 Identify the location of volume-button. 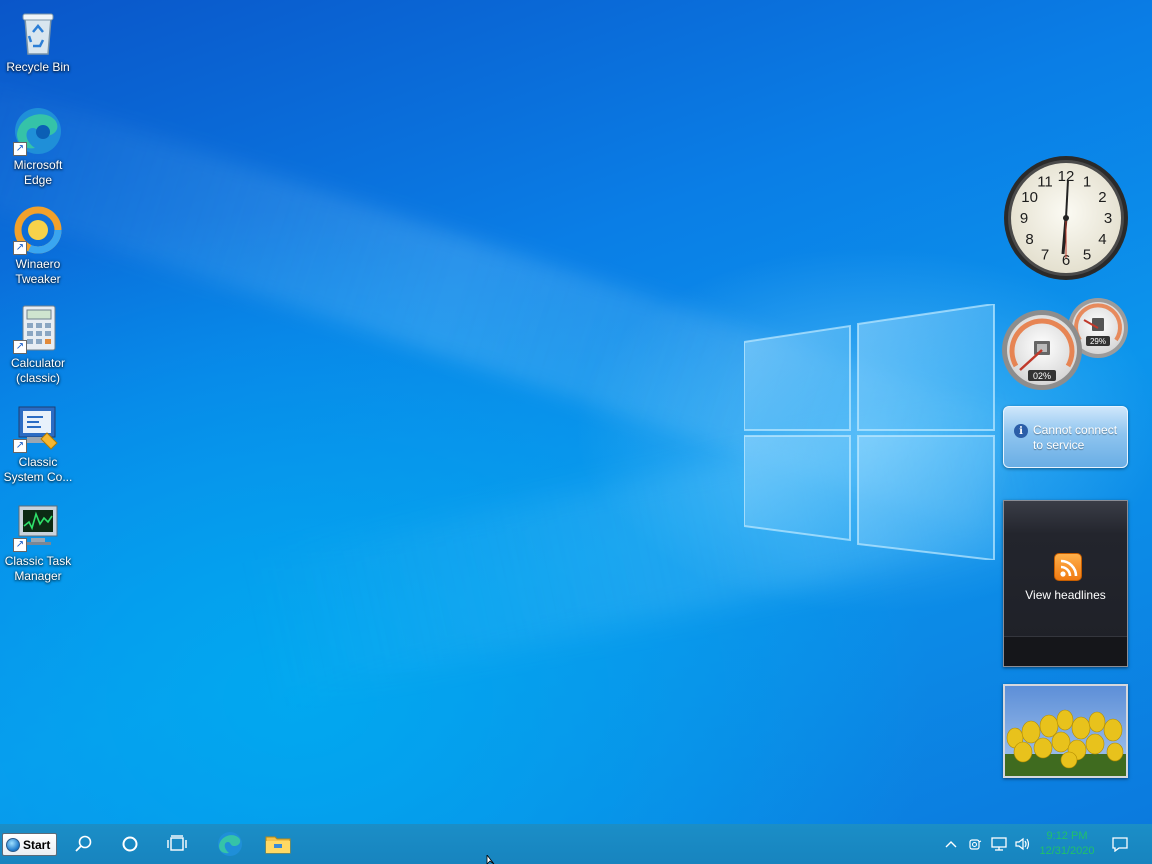
(1023, 844).